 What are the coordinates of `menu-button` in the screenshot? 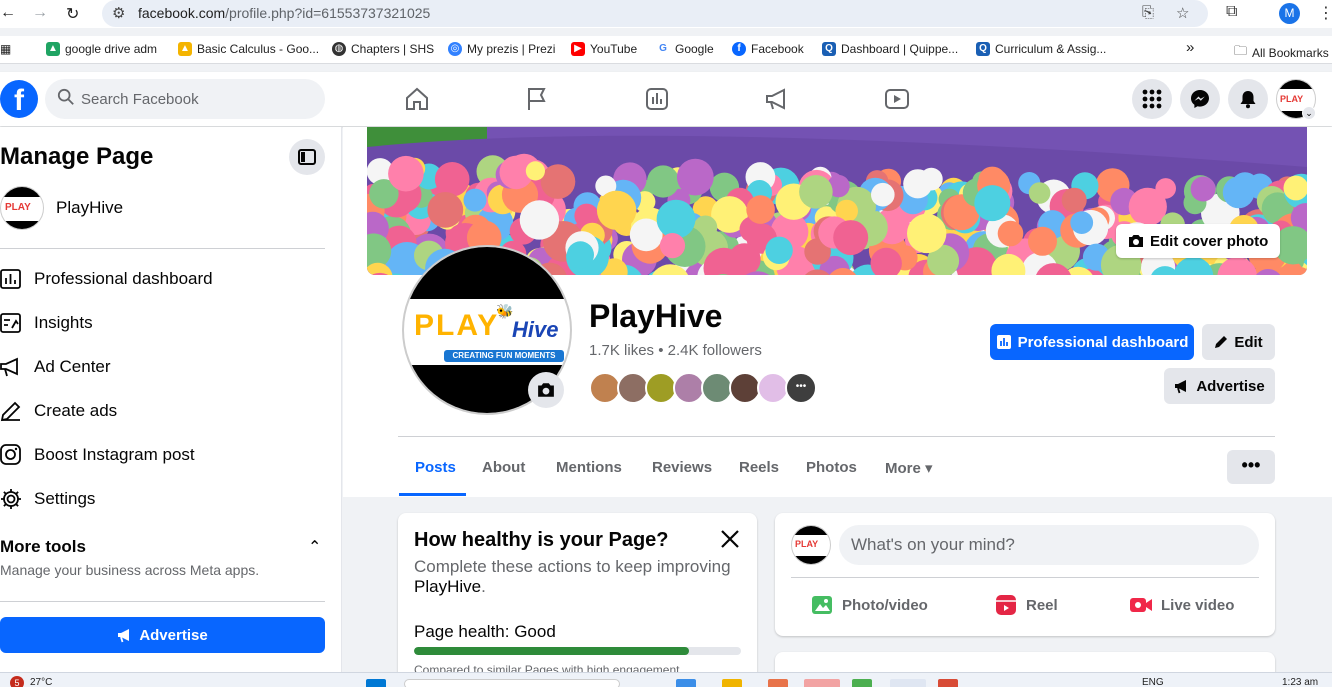 It's located at (1152, 99).